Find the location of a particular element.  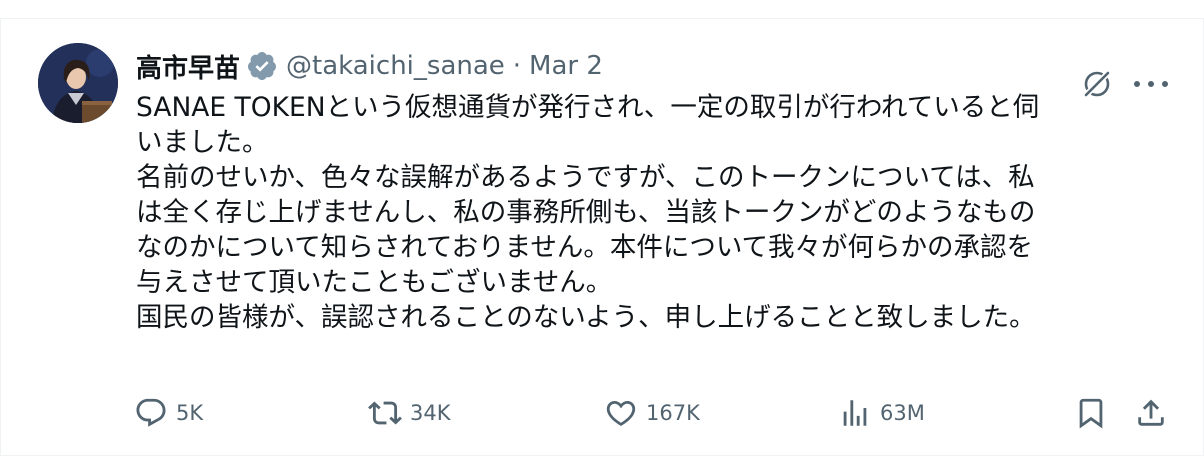

bottom-border is located at coordinates (602, 455).